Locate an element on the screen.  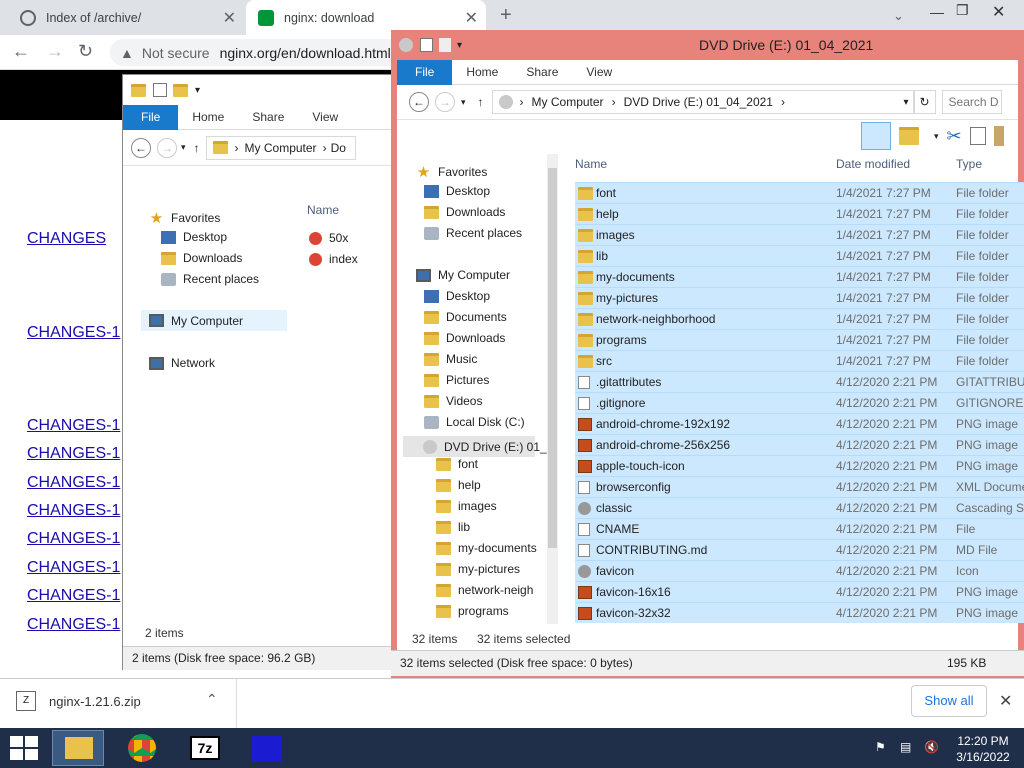
breadcrumb: › My Computer › Do is located at coordinates (280, 147).